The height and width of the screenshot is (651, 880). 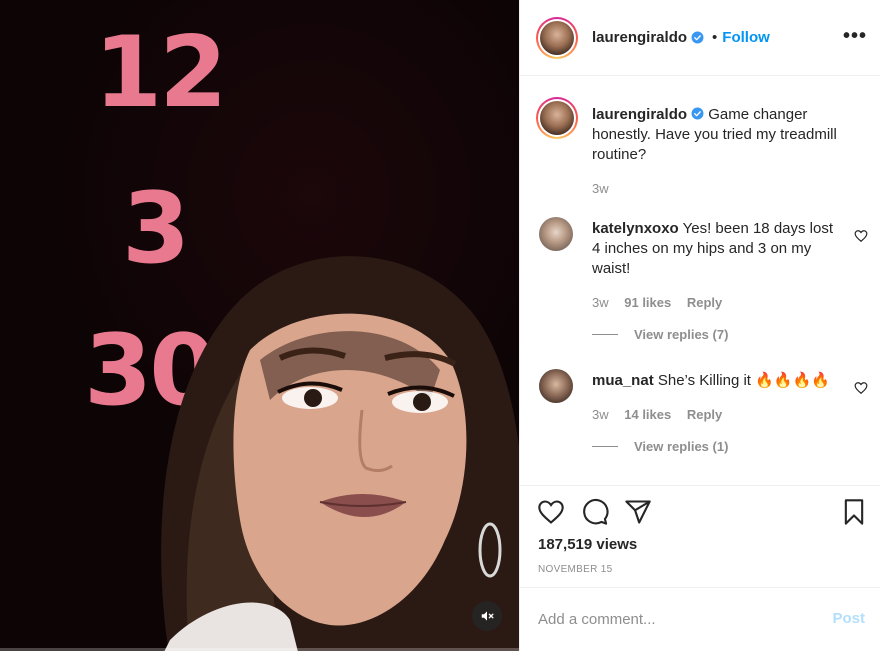 I want to click on speaker-muted-icon, so click(x=487, y=616).